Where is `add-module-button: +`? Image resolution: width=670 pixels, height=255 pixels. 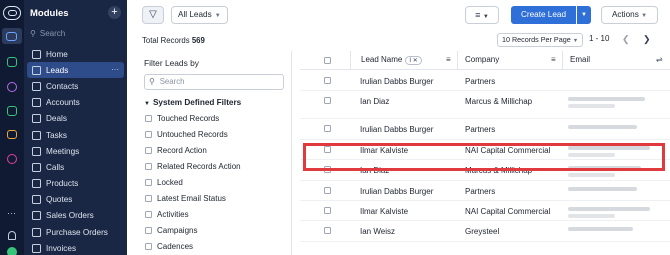 add-module-button: + is located at coordinates (114, 12).